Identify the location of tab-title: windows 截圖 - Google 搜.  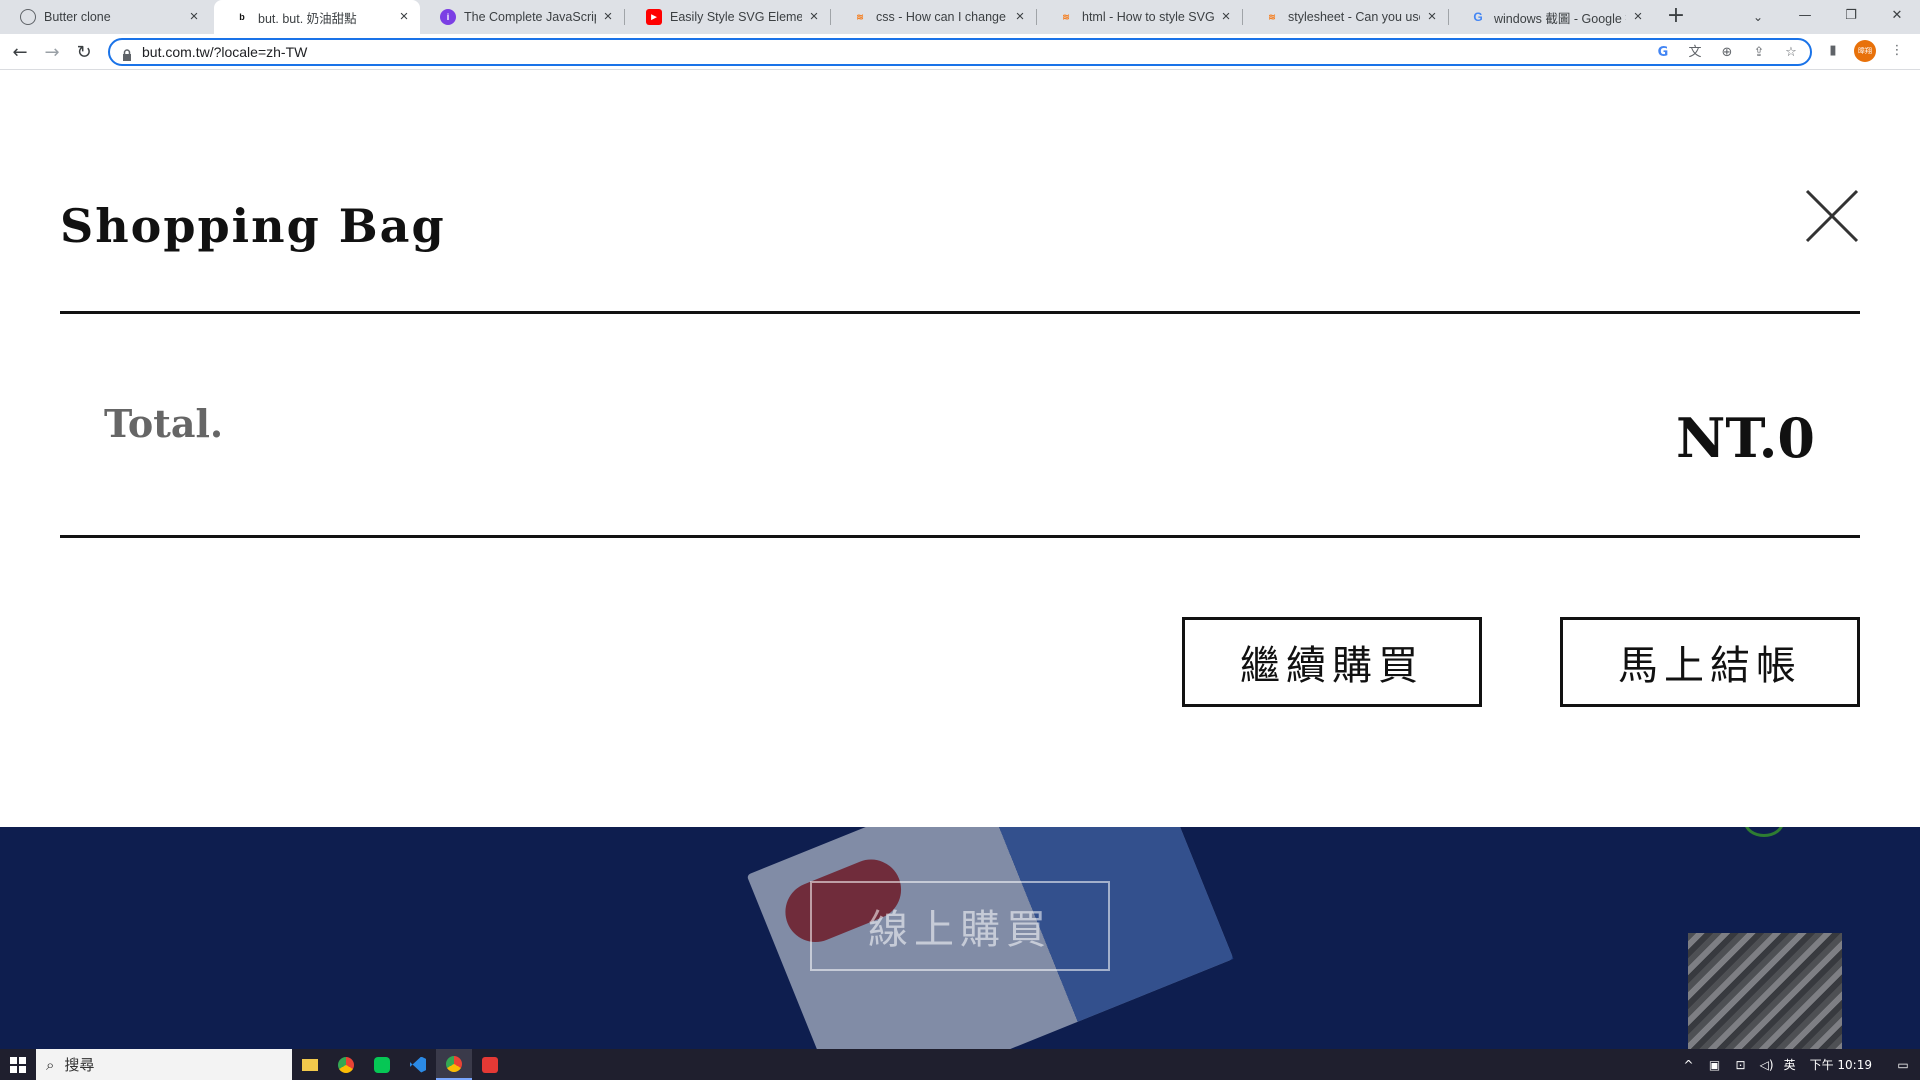
(1560, 18).